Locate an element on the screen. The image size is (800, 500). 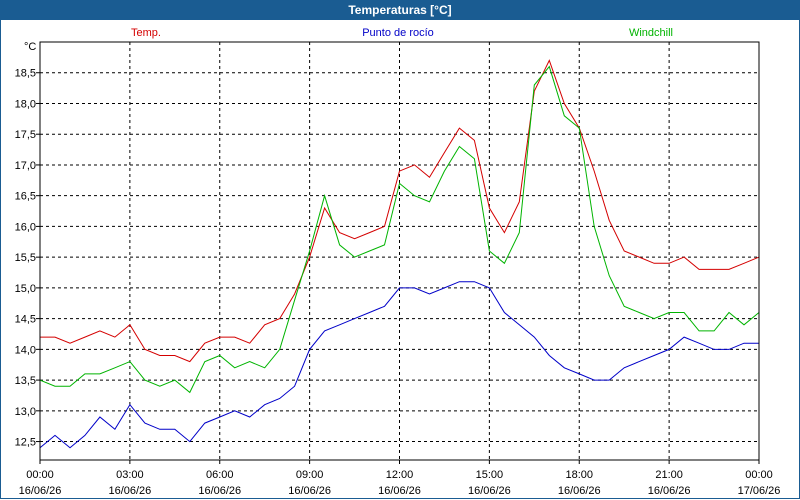
x-tick-time-label: 03:00 is located at coordinates (130, 475).